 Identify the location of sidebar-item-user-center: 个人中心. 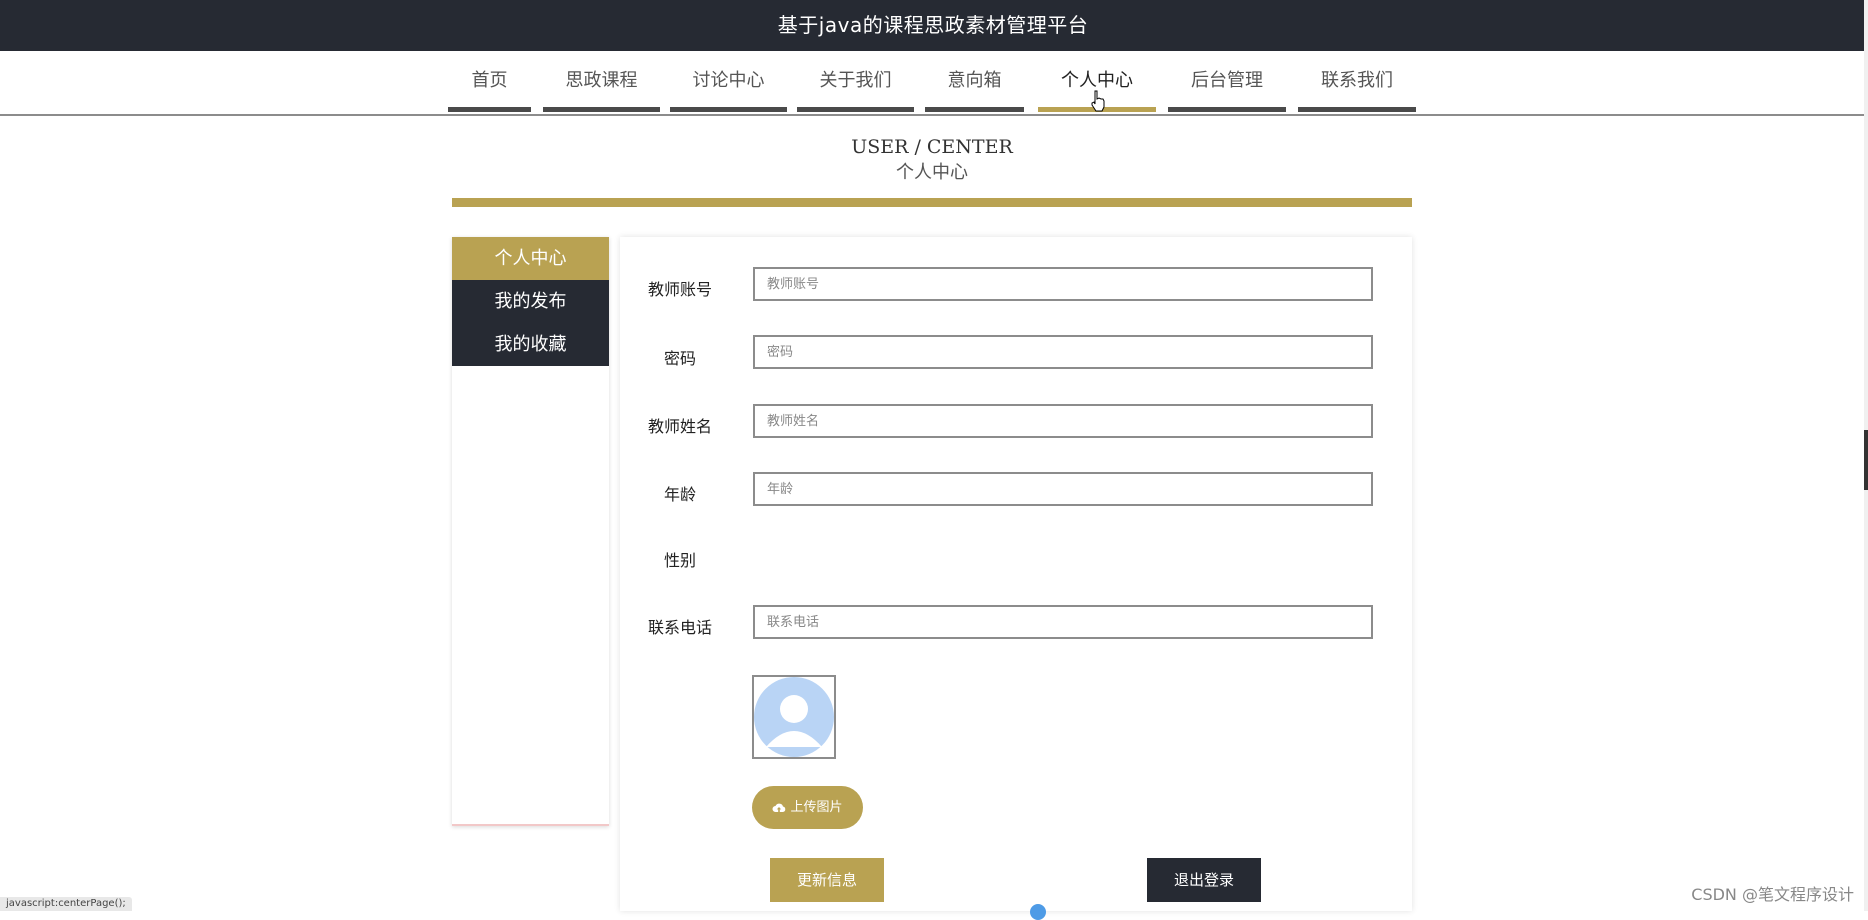
(530, 258).